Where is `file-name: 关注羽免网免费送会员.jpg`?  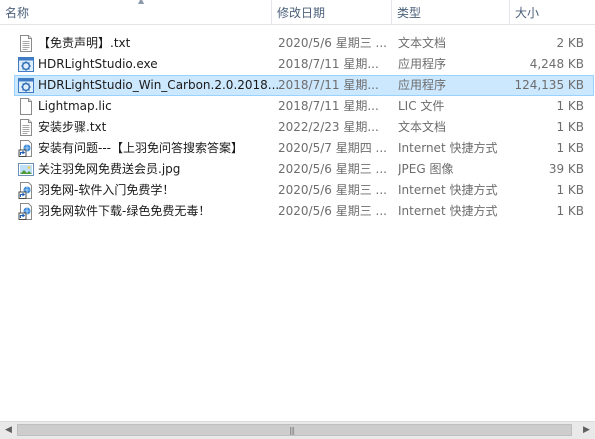
file-name: 关注羽免网免费送会员.jpg is located at coordinates (109, 169).